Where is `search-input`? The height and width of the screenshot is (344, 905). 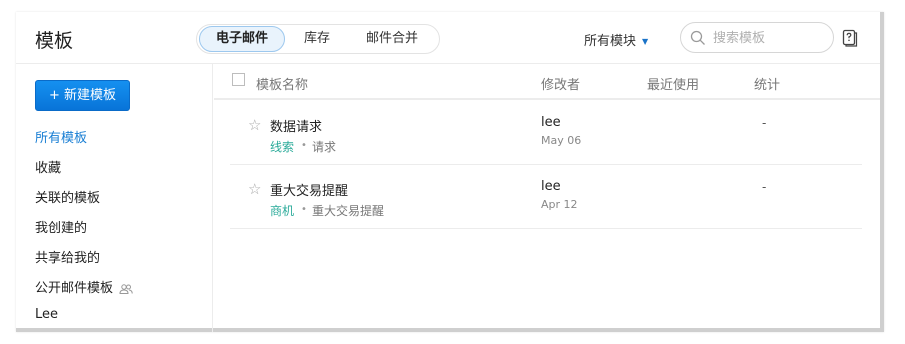 search-input is located at coordinates (769, 38).